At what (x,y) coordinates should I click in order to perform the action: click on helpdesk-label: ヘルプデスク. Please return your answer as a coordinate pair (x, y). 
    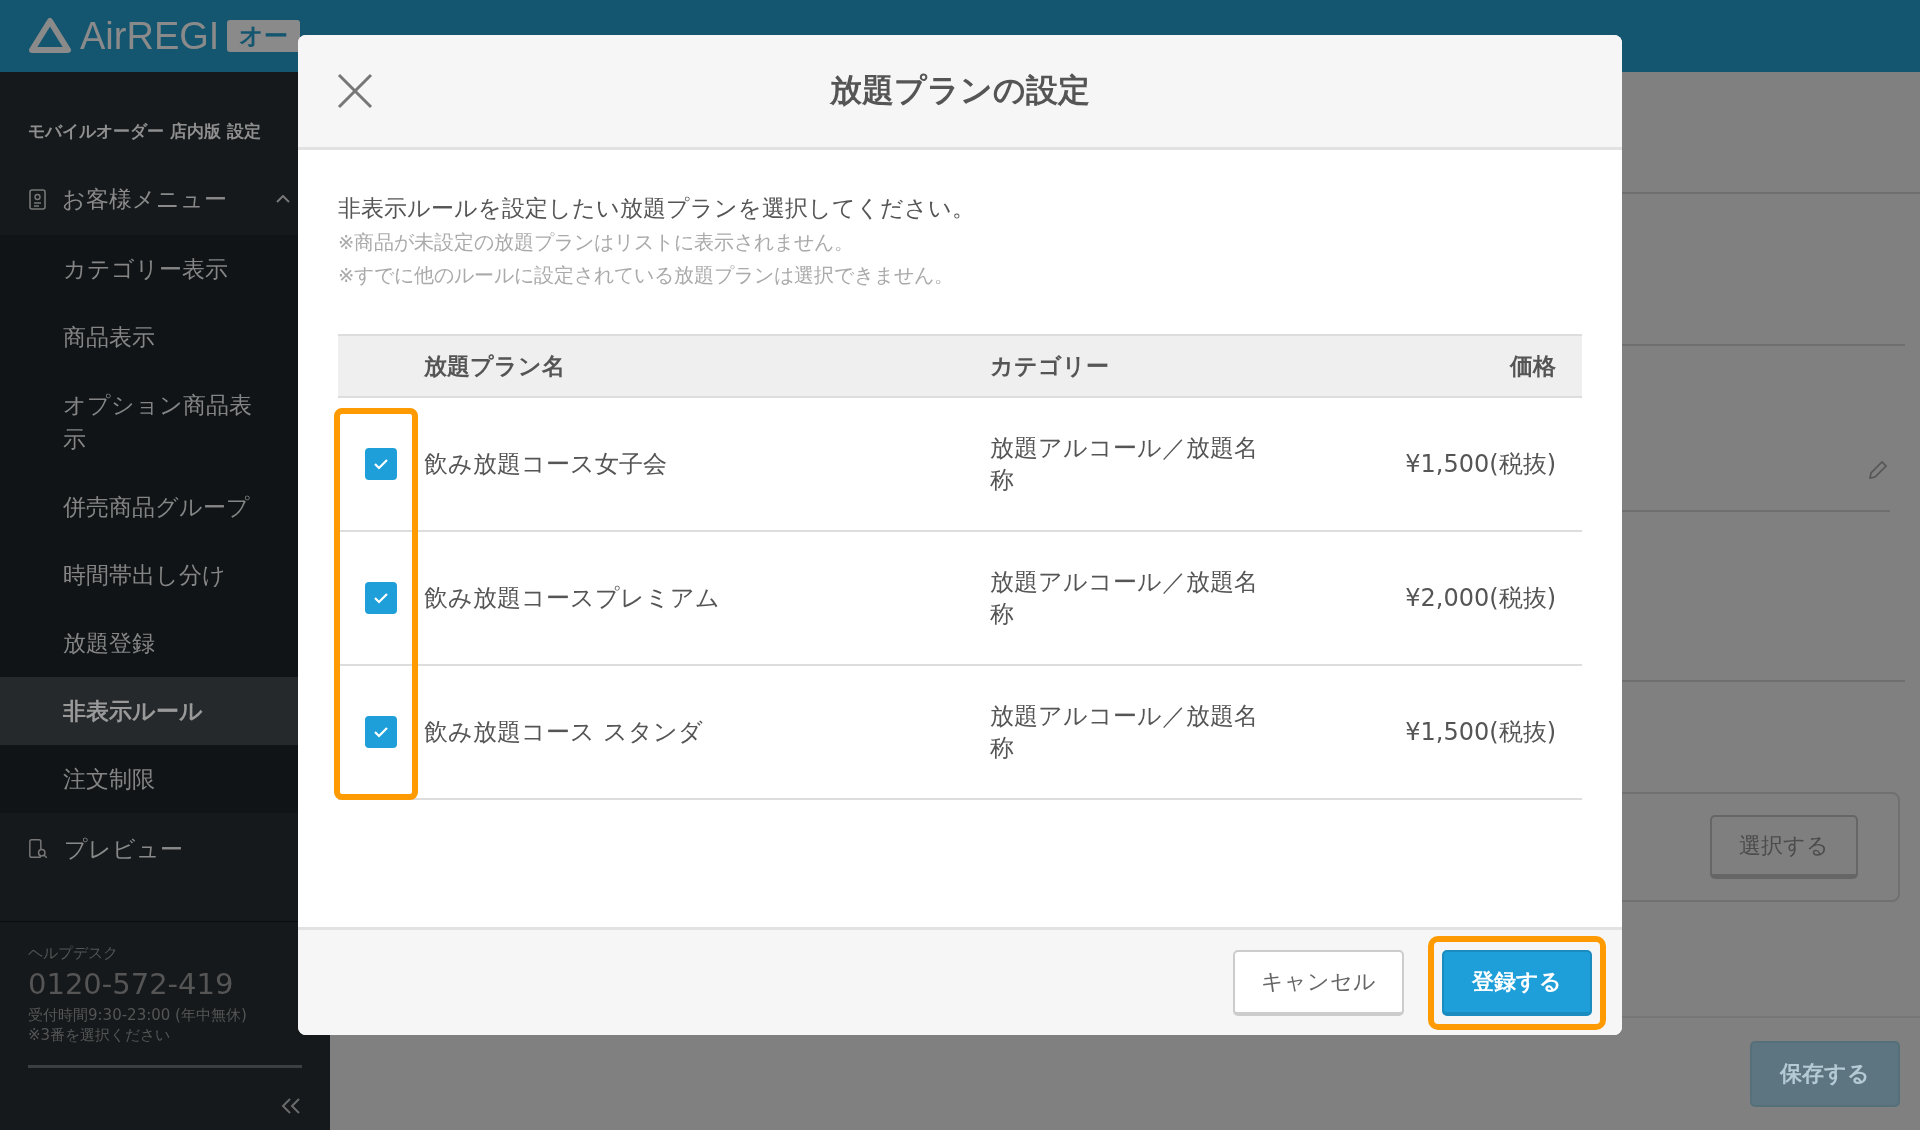
    Looking at the image, I should click on (73, 953).